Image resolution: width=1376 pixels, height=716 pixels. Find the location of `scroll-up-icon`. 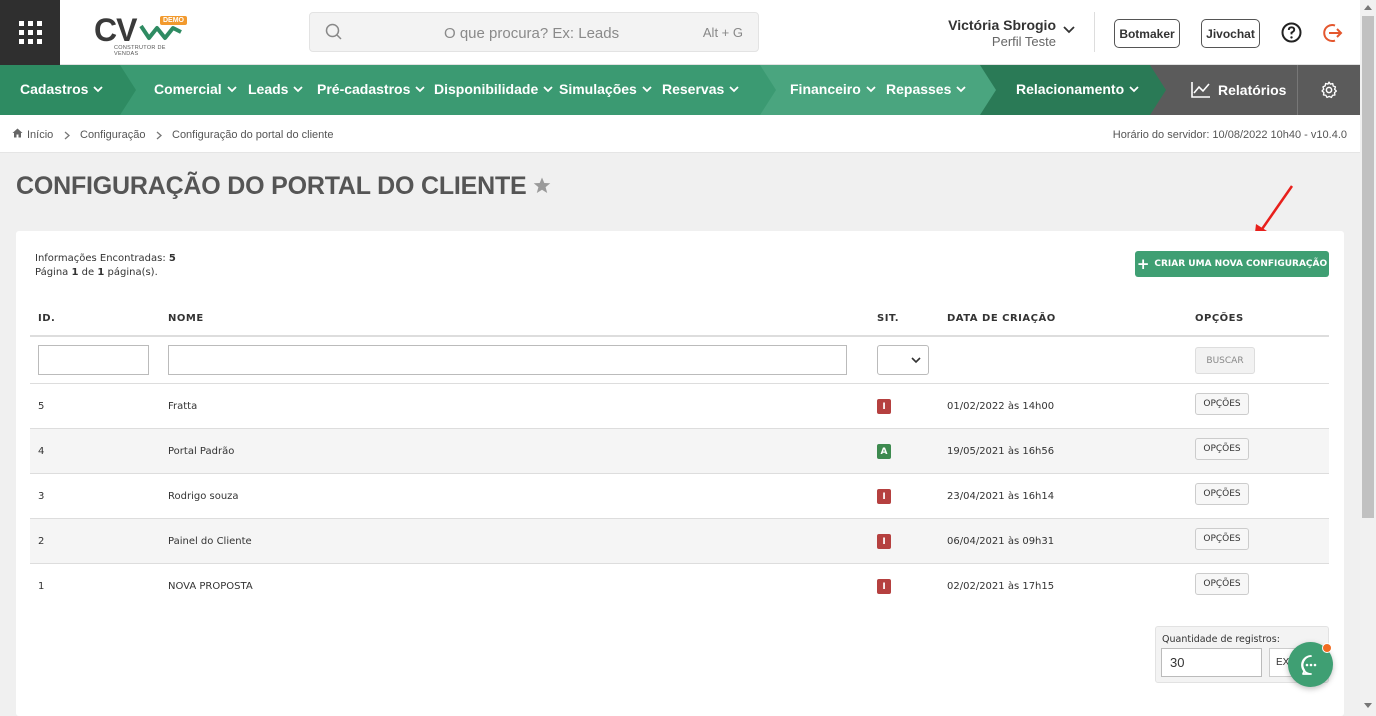

scroll-up-icon is located at coordinates (1368, 7).